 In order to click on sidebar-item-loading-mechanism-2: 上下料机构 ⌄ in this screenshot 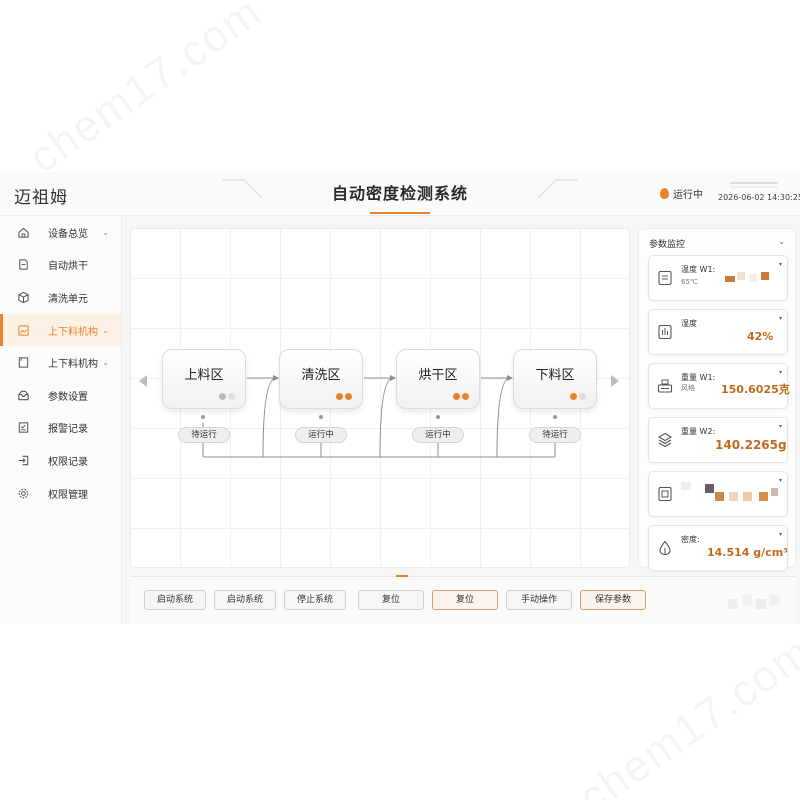, I will do `click(60, 362)`.